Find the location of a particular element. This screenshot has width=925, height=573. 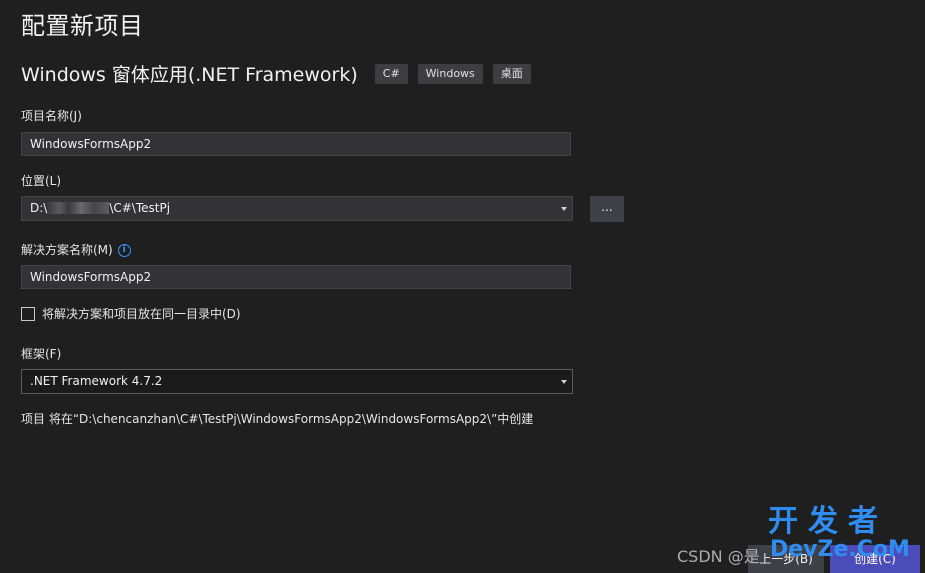

page-title: 配置新项目 is located at coordinates (82, 26).